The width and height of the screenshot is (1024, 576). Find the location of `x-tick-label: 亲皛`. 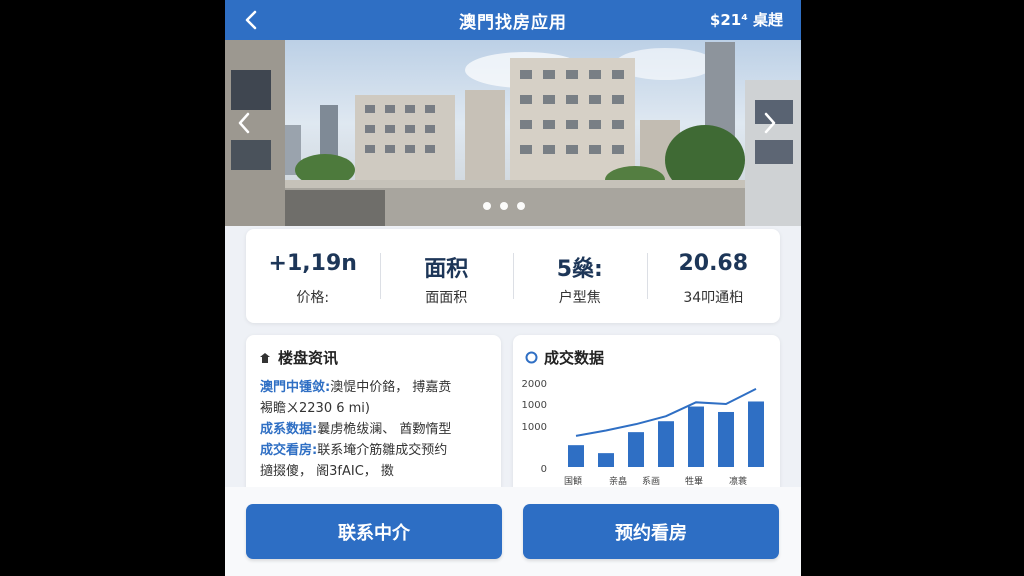

x-tick-label: 亲皛 is located at coordinates (618, 481).